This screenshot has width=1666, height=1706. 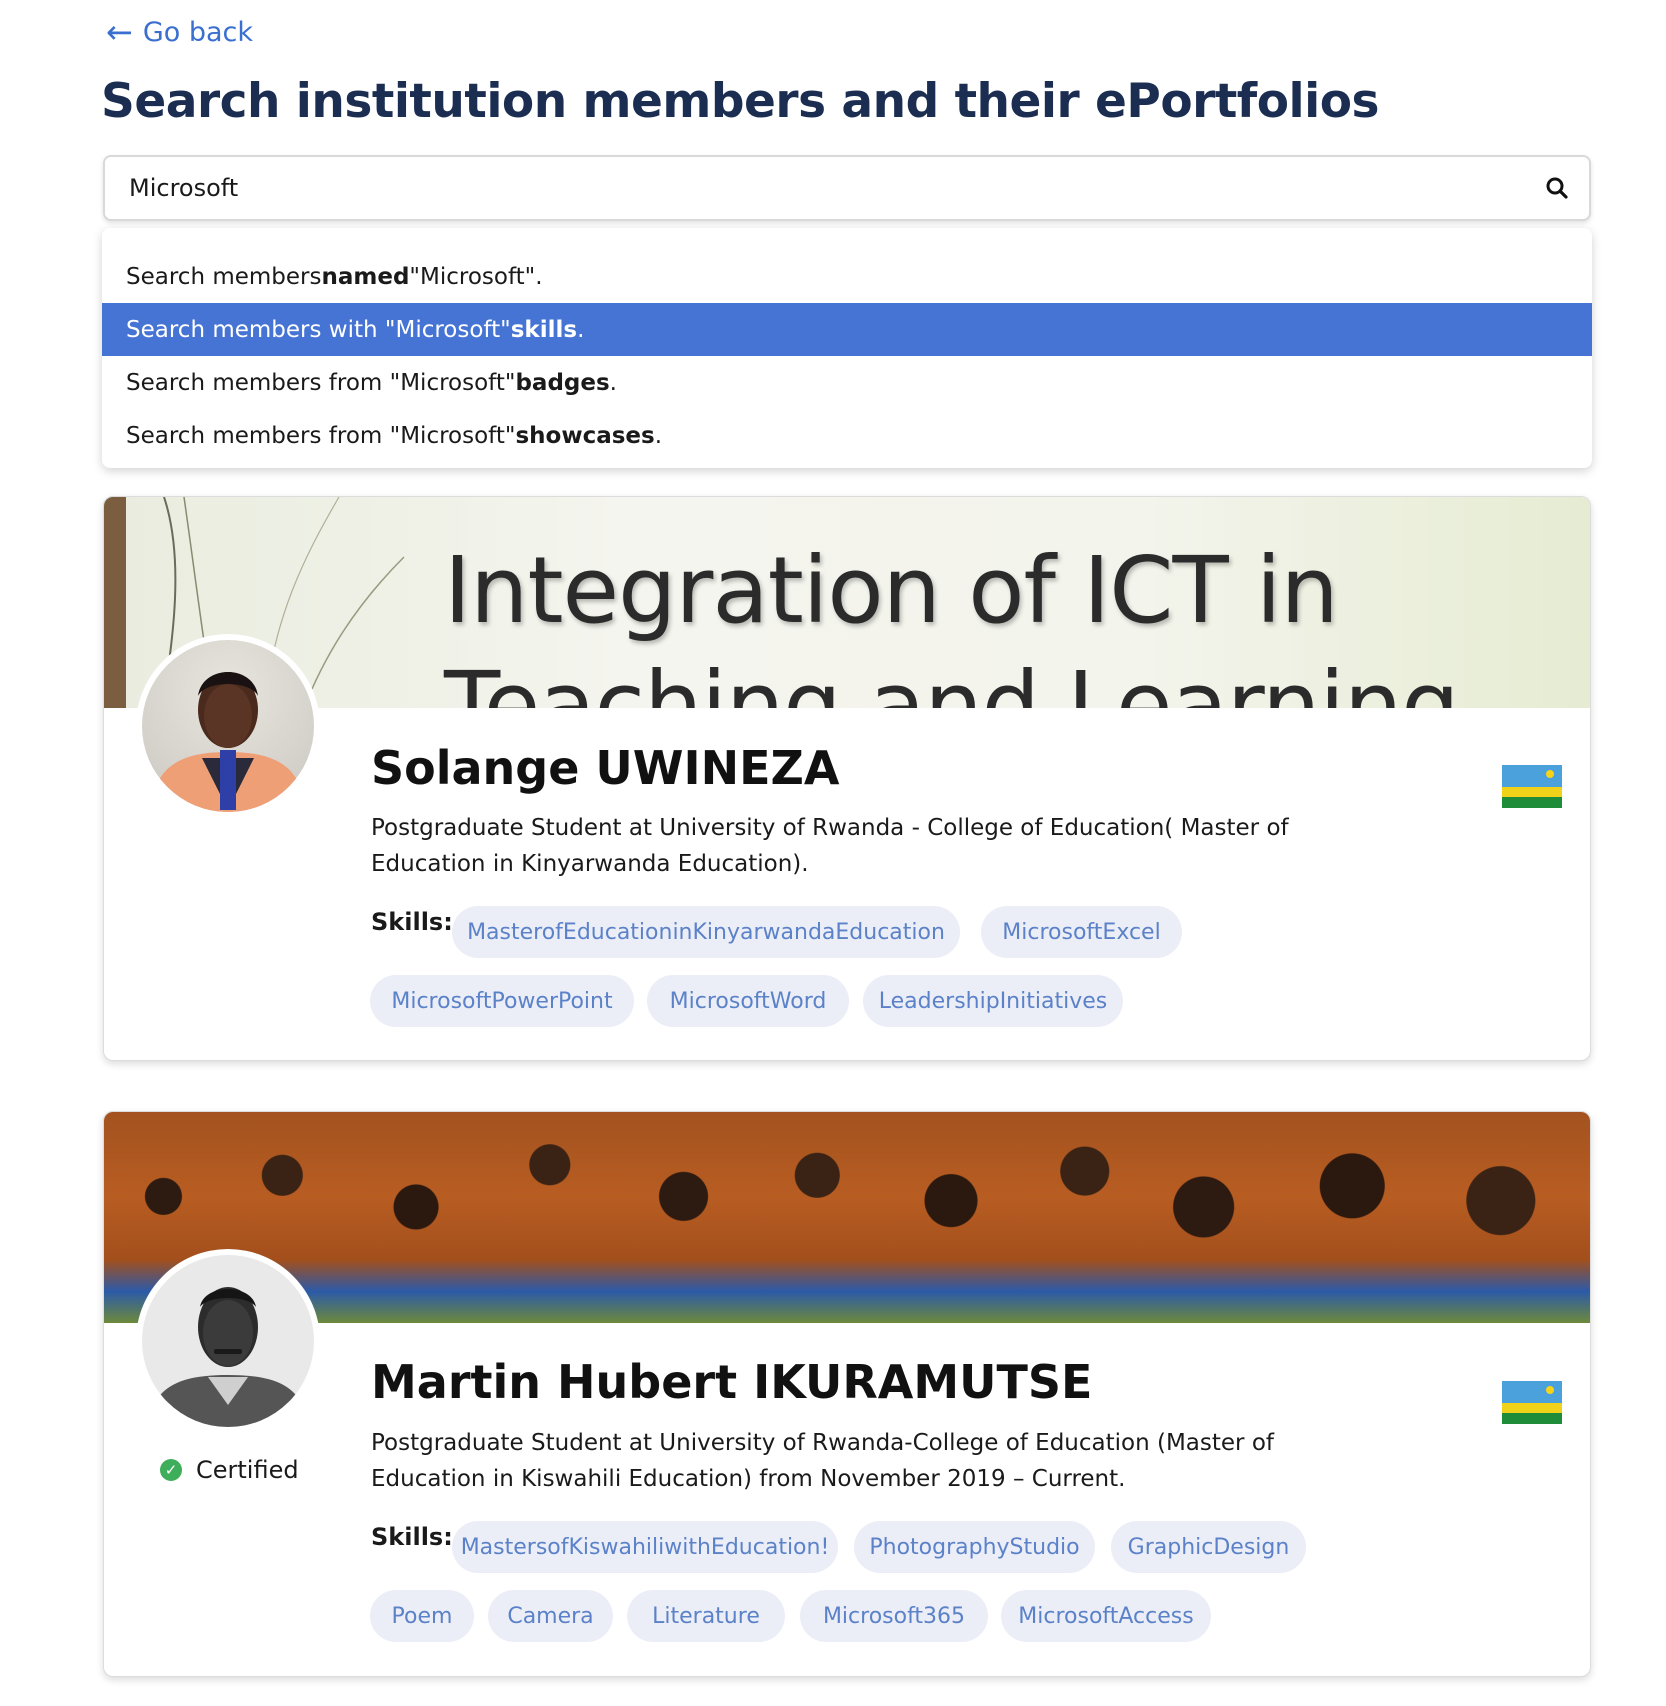 I want to click on suggestion-badges: Search members from "Microsoft" badges., so click(x=847, y=382).